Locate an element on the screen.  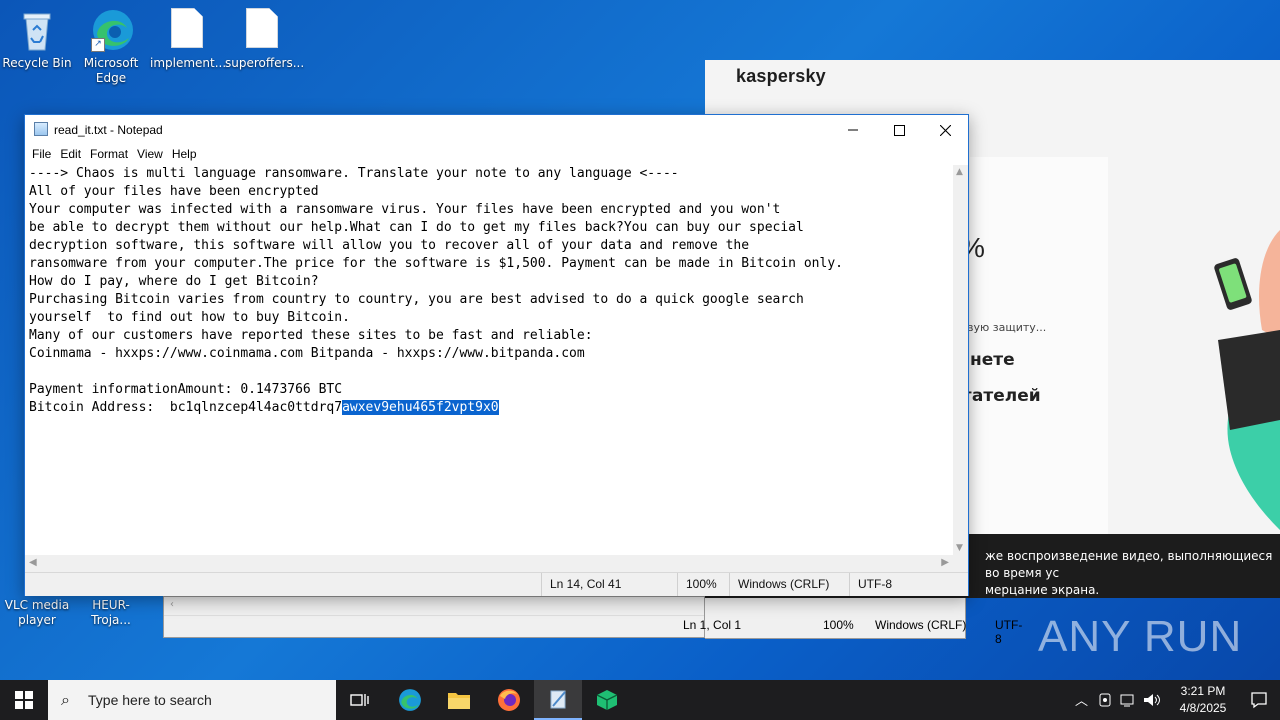
text-line: All of your files have been encrypted is located at coordinates (174, 191).